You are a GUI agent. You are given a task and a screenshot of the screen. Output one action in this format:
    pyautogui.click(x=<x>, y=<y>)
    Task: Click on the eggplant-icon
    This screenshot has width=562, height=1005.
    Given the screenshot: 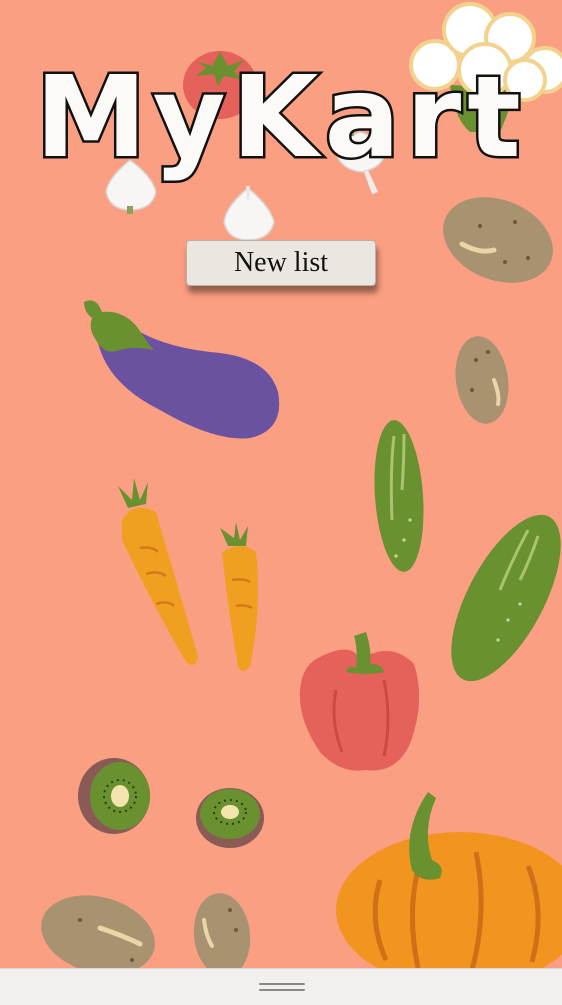 What is the action you would take?
    pyautogui.click(x=182, y=369)
    